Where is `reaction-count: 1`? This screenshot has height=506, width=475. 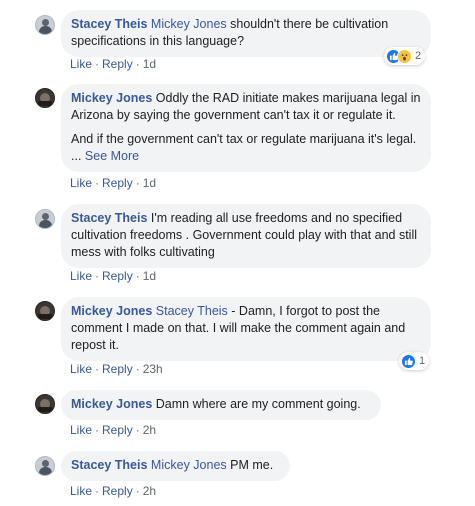
reaction-count: 1 is located at coordinates (422, 361).